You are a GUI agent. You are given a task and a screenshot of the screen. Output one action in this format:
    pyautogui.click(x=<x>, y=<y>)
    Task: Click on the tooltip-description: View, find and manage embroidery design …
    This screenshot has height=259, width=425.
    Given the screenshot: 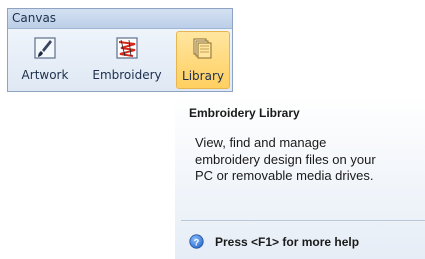 What is the action you would take?
    pyautogui.click(x=285, y=159)
    